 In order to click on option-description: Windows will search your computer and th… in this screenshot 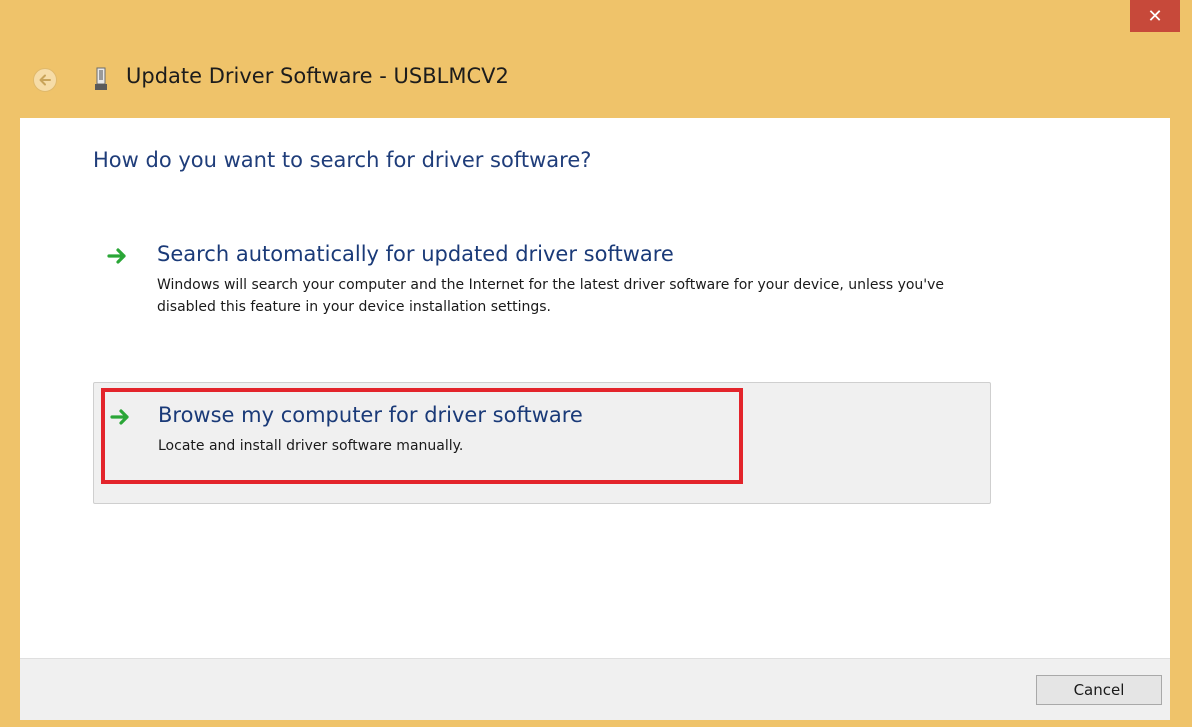, I will do `click(551, 296)`.